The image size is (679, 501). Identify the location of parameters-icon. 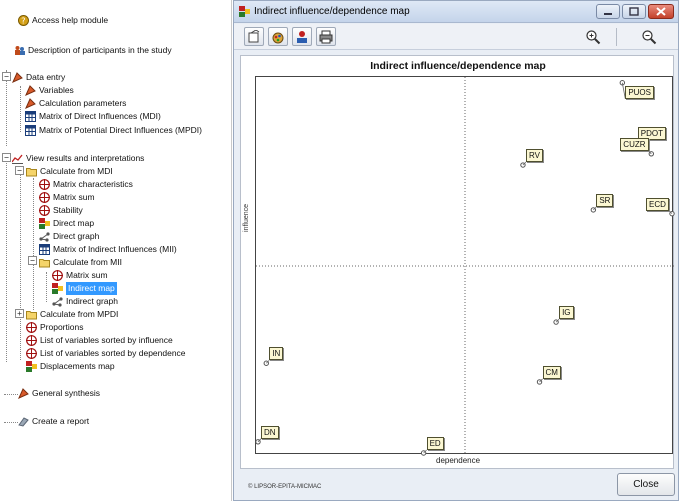
(30, 103).